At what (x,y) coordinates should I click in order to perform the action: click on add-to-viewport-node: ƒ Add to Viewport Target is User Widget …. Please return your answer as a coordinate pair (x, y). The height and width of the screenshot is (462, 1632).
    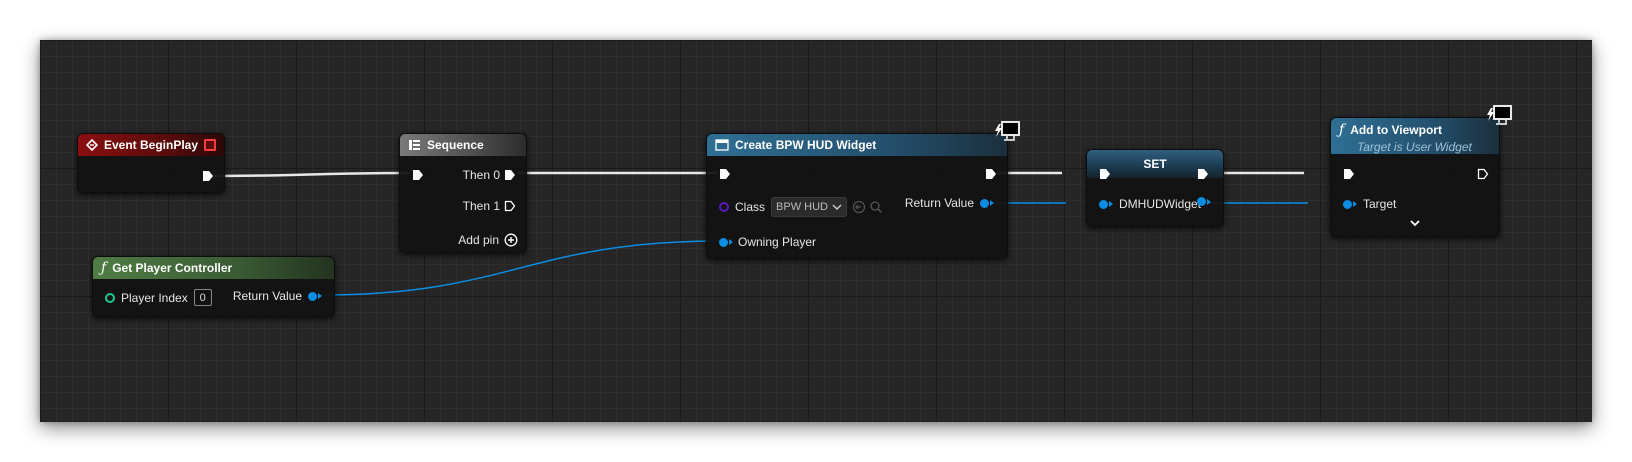
    Looking at the image, I should click on (1421, 171).